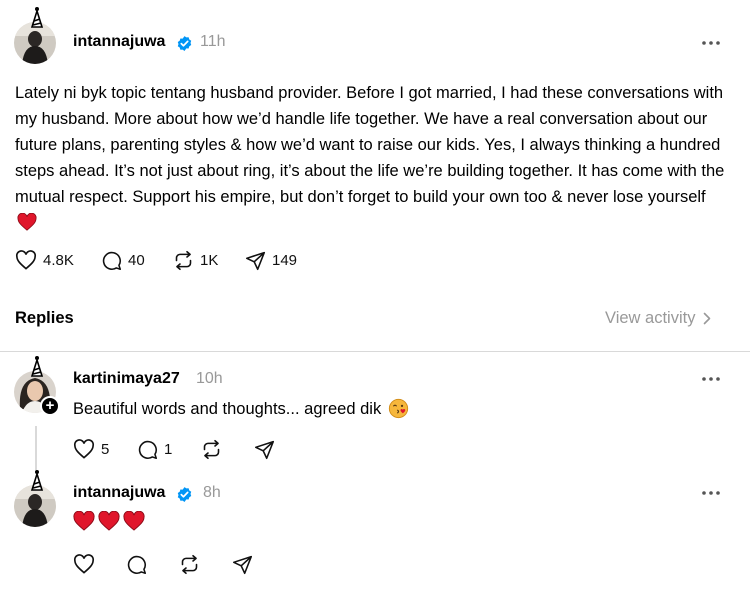  I want to click on reply-comment-button: 1, so click(154, 449).